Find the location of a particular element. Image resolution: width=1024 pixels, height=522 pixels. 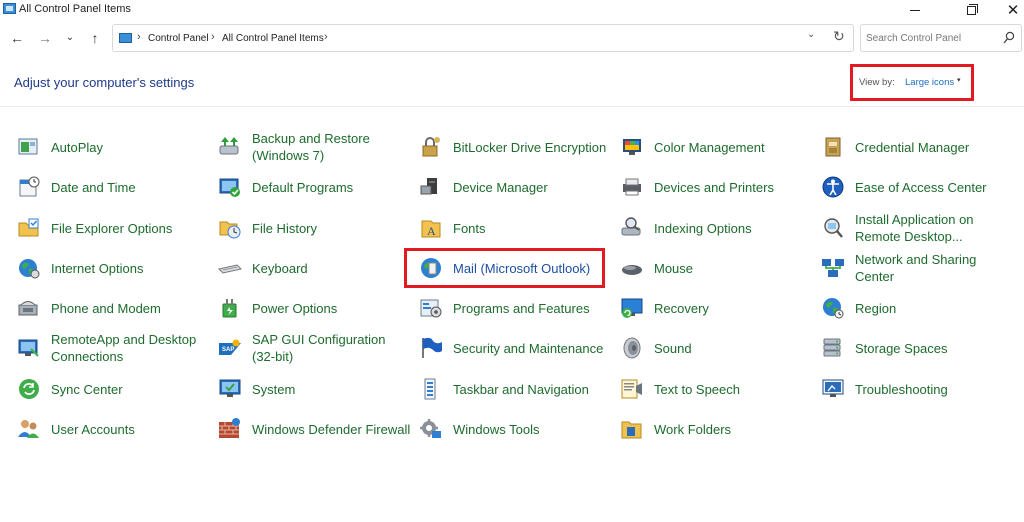

control-panel-item: System is located at coordinates (315, 389).